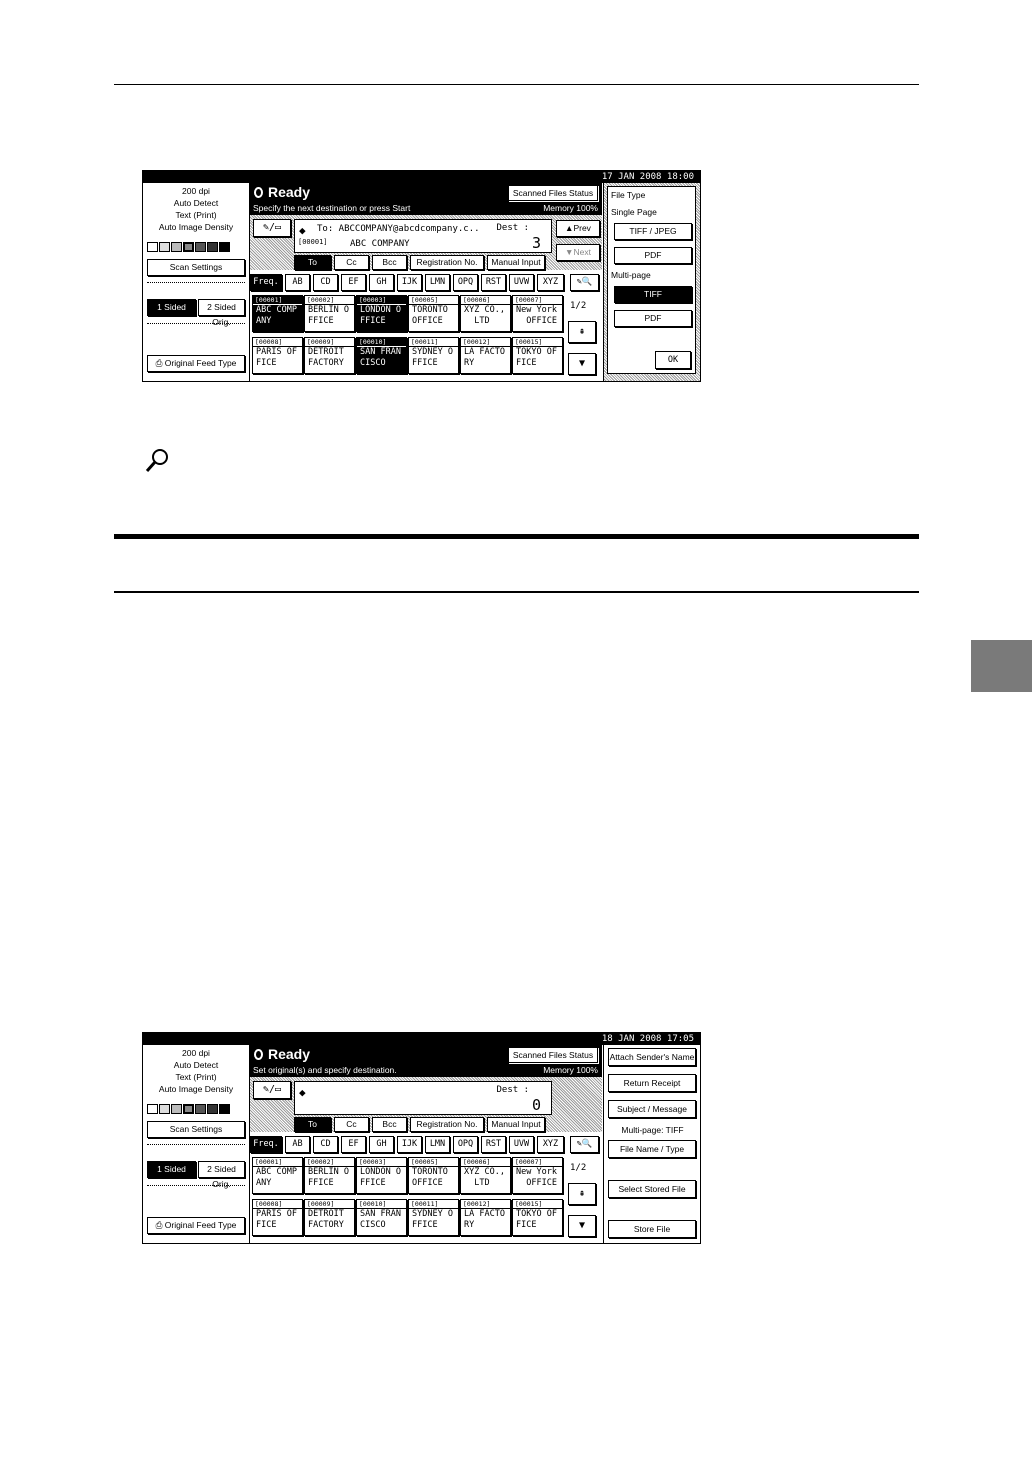 The height and width of the screenshot is (1458, 1032). What do you see at coordinates (652, 1229) in the screenshot?
I see `store-file-button: Store File` at bounding box center [652, 1229].